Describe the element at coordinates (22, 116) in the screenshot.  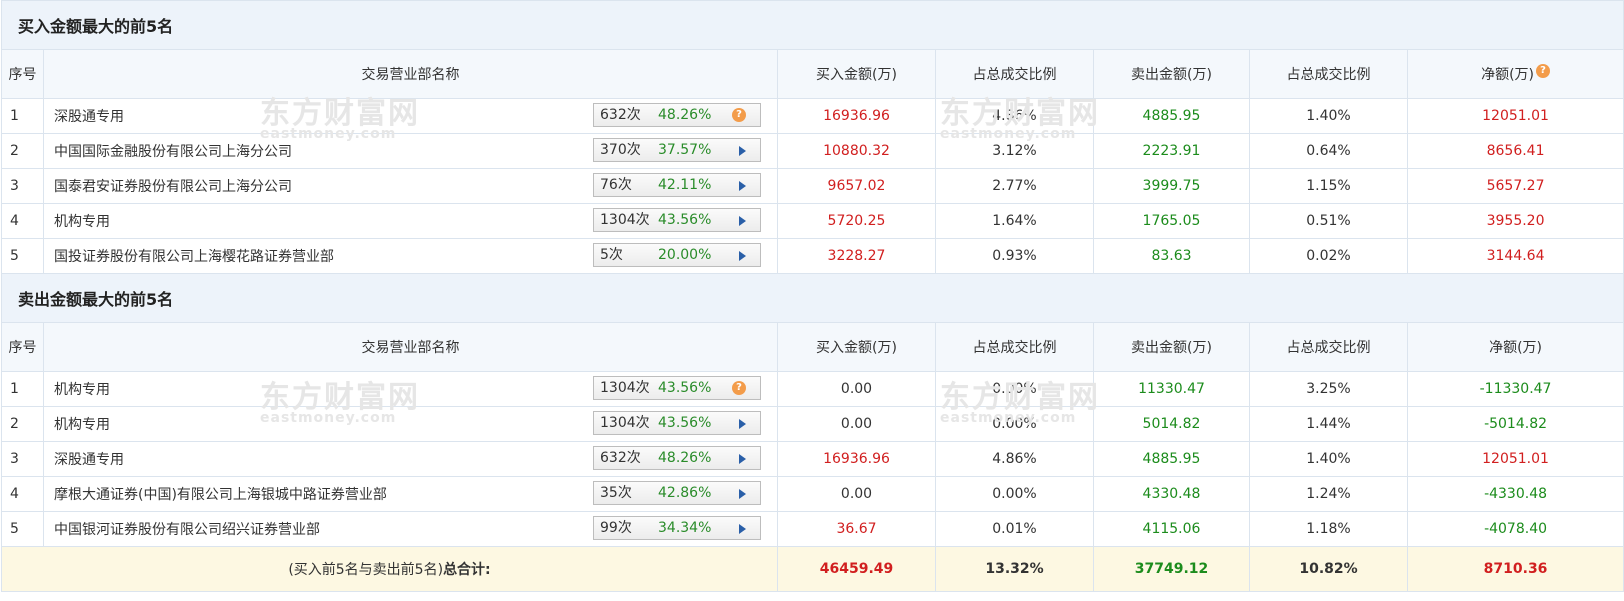
I see `row-seq: 1` at that location.